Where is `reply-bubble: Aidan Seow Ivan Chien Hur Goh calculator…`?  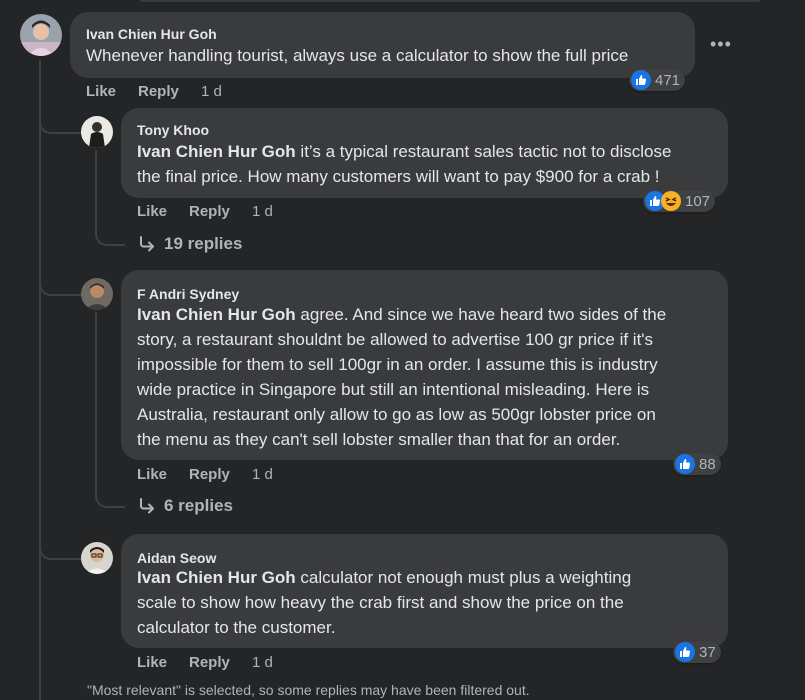
reply-bubble: Aidan Seow Ivan Chien Hur Goh calculator… is located at coordinates (424, 591).